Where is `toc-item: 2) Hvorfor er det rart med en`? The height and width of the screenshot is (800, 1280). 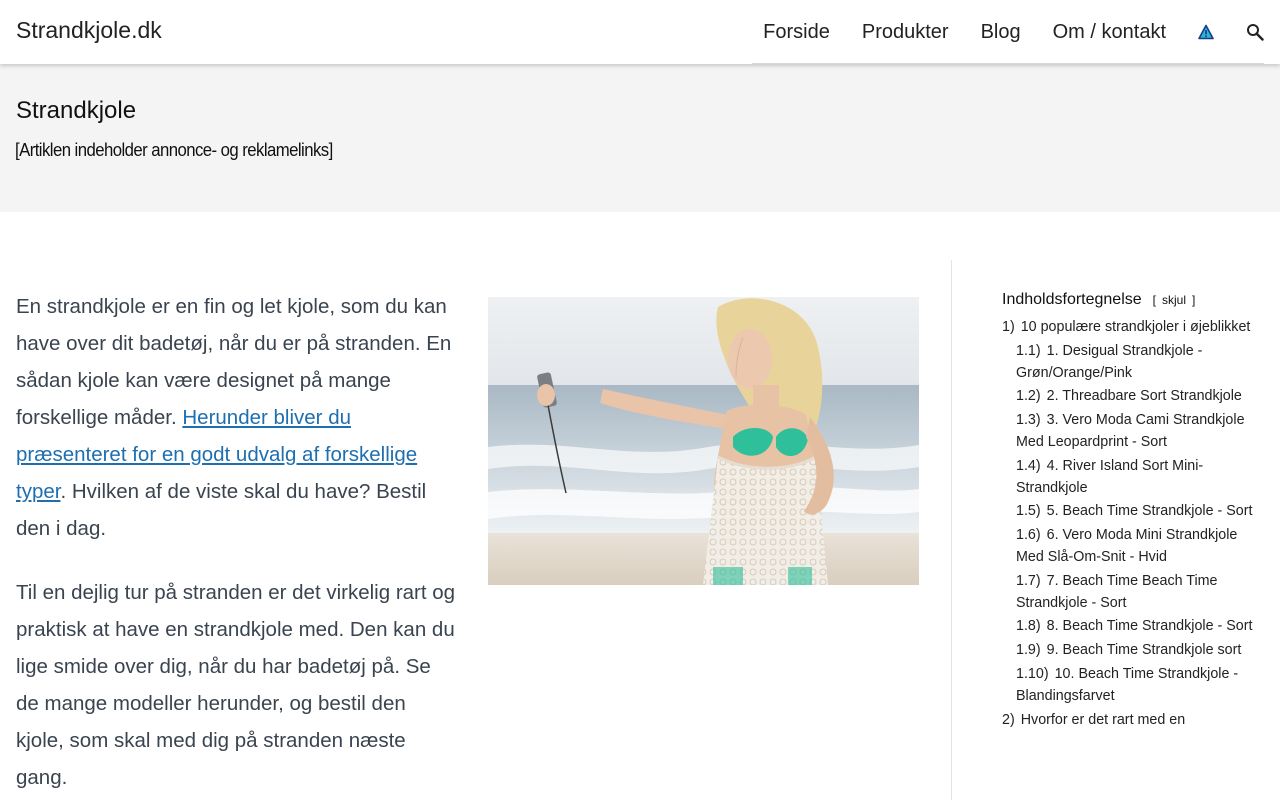 toc-item: 2) Hvorfor er det rart med en is located at coordinates (1132, 721).